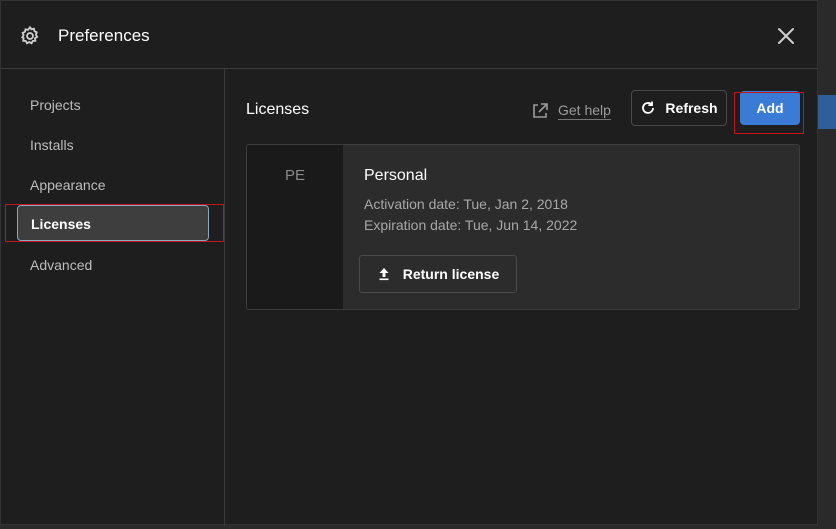 The image size is (836, 529). What do you see at coordinates (786, 36) in the screenshot?
I see `close-icon` at bounding box center [786, 36].